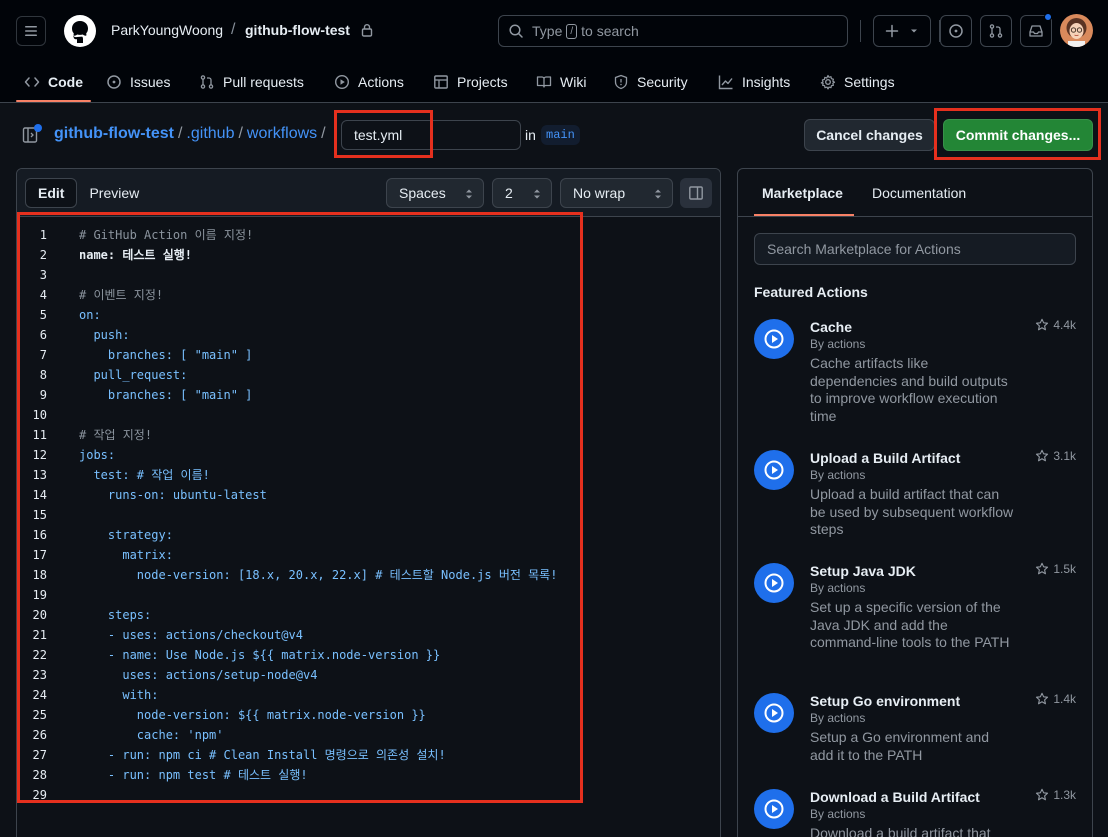 The width and height of the screenshot is (1108, 837). I want to click on code-line: 13 test: # 작업 이름!, so click(368, 475).